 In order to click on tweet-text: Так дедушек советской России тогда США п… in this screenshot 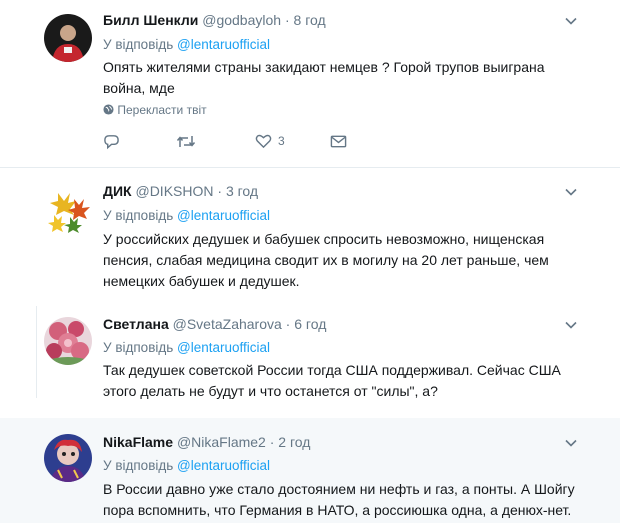, I will do `click(332, 380)`.